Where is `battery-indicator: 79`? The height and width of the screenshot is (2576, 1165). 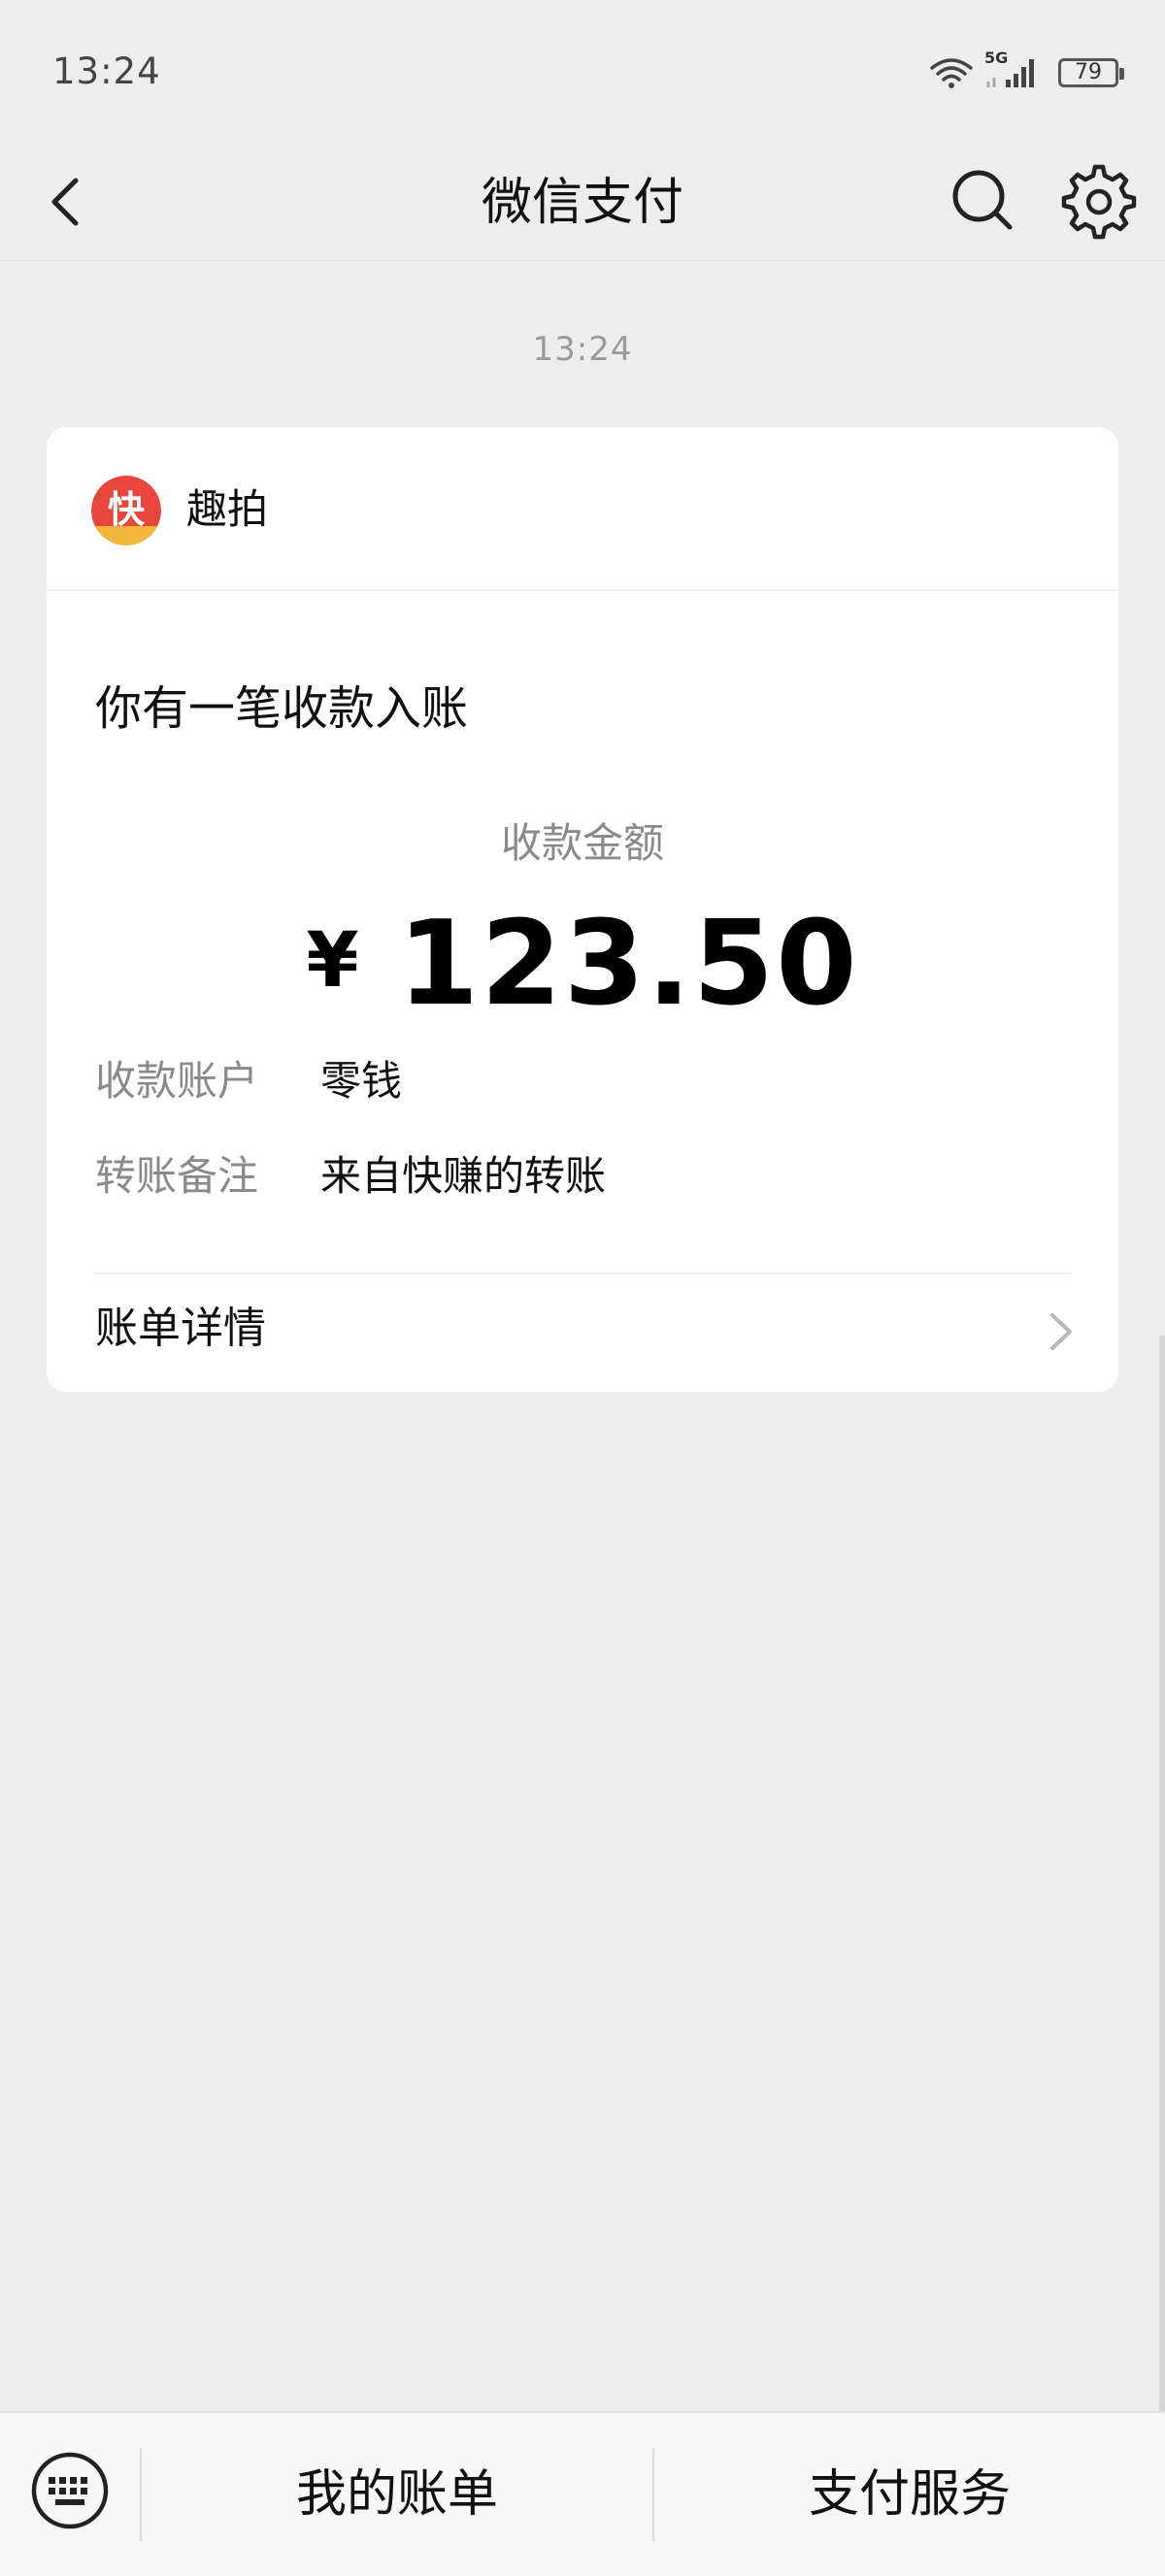
battery-indicator: 79 is located at coordinates (1091, 72).